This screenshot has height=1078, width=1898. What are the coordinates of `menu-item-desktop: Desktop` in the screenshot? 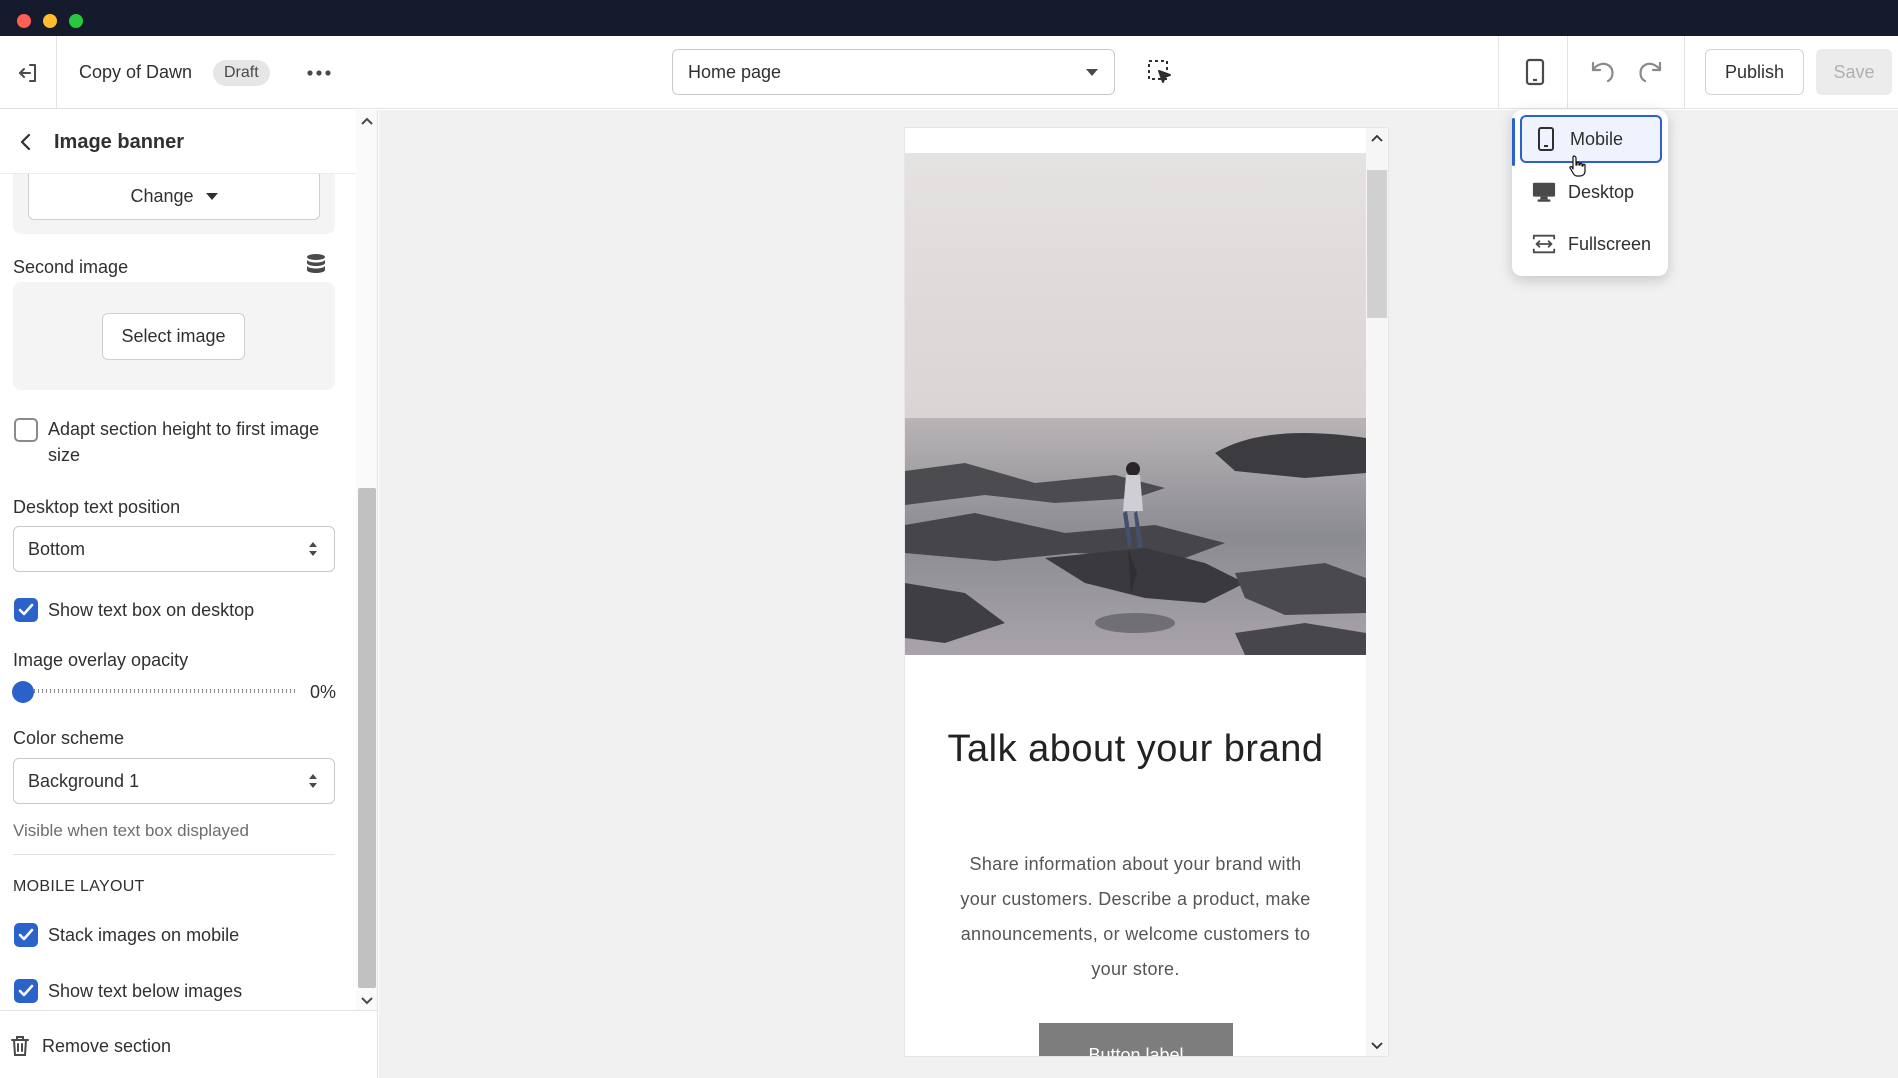 It's located at (1591, 192).